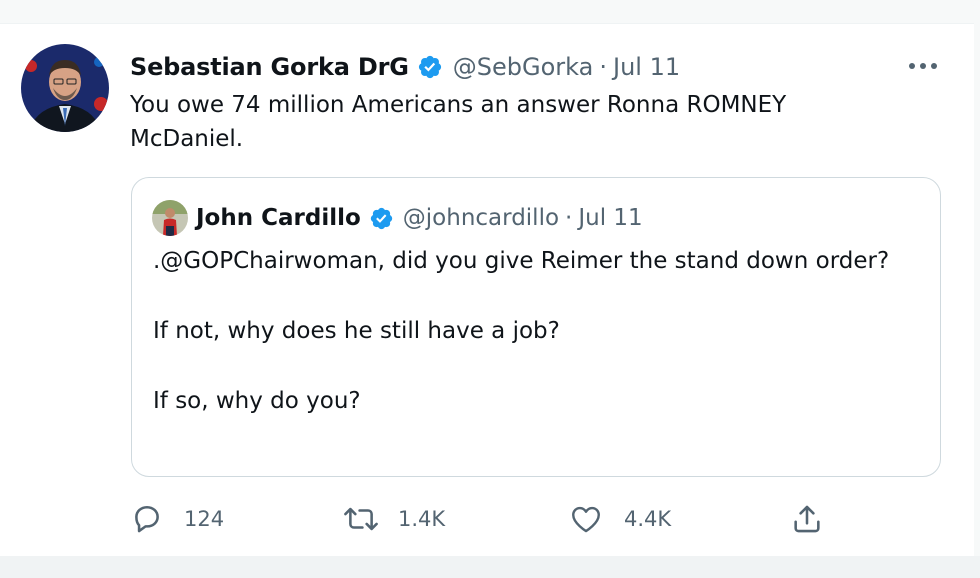 Image resolution: width=980 pixels, height=578 pixels. What do you see at coordinates (422, 519) in the screenshot?
I see `retweet-count: 1.4K` at bounding box center [422, 519].